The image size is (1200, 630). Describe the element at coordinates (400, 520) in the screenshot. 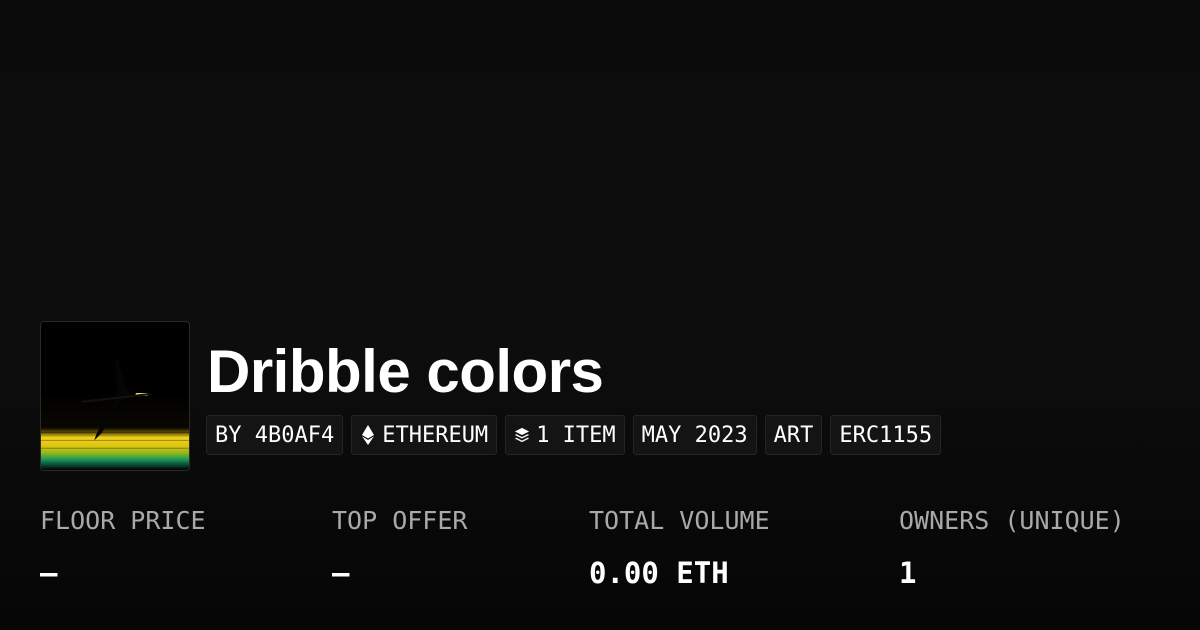

I see `top-offer-label: TOP OFFER` at that location.